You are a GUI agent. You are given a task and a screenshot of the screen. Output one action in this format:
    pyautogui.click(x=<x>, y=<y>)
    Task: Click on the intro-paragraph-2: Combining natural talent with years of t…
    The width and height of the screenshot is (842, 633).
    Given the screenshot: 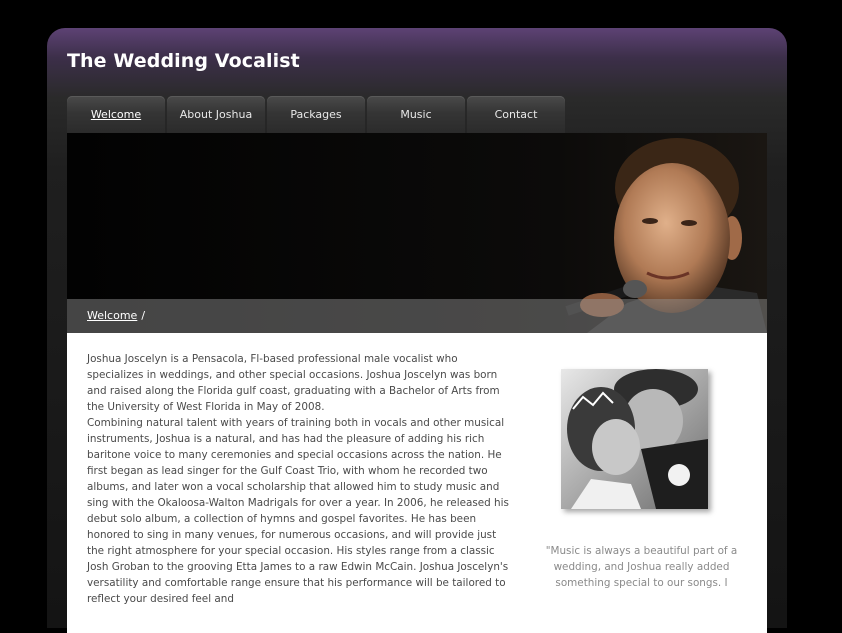 What is the action you would take?
    pyautogui.click(x=298, y=511)
    